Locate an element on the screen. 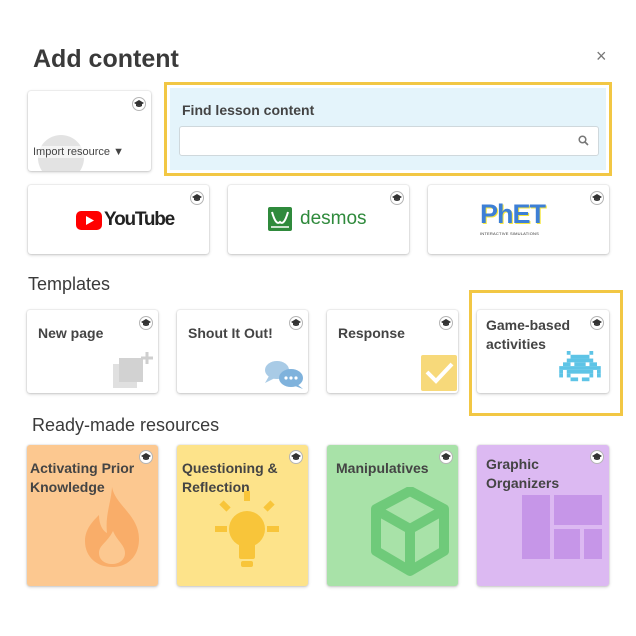 This screenshot has width=636, height=636. phet-logo: PhET INTERACTIVE SIMULATIONS is located at coordinates (513, 217).